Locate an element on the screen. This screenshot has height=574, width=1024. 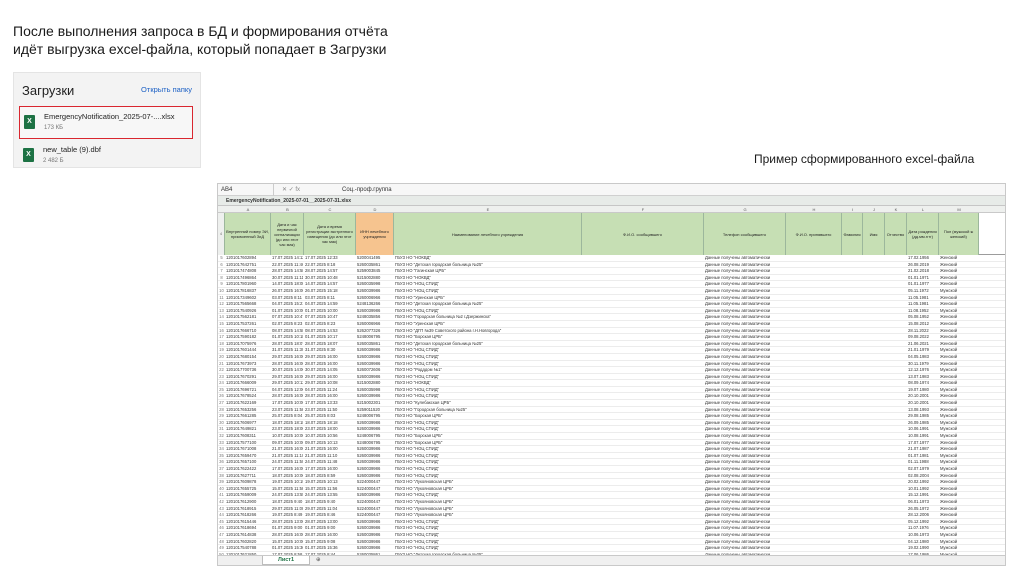
table-cell: 28.07.2025 16:00 is located at coordinates (330, 396).